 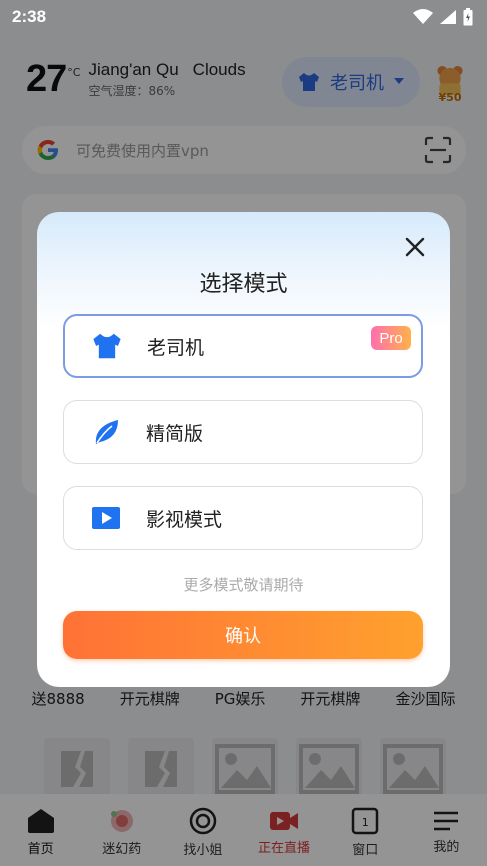 I want to click on play-icon, so click(x=106, y=518).